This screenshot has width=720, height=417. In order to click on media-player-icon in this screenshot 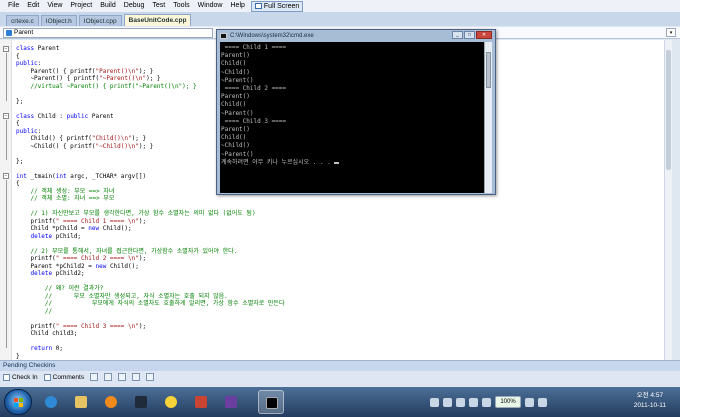, I will do `click(111, 402)`.